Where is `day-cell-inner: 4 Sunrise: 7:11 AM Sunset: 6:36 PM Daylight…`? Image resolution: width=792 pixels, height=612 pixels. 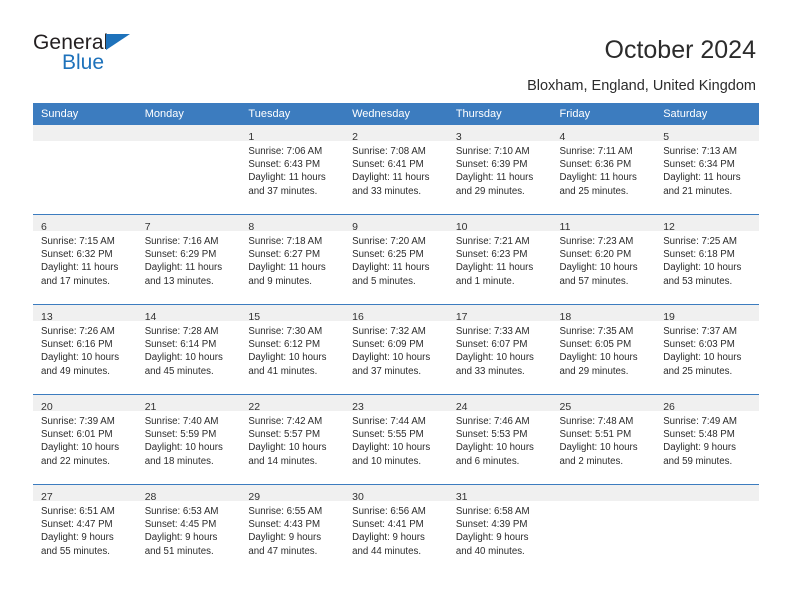 day-cell-inner: 4 Sunrise: 7:11 AM Sunset: 6:36 PM Daylight… is located at coordinates (603, 169).